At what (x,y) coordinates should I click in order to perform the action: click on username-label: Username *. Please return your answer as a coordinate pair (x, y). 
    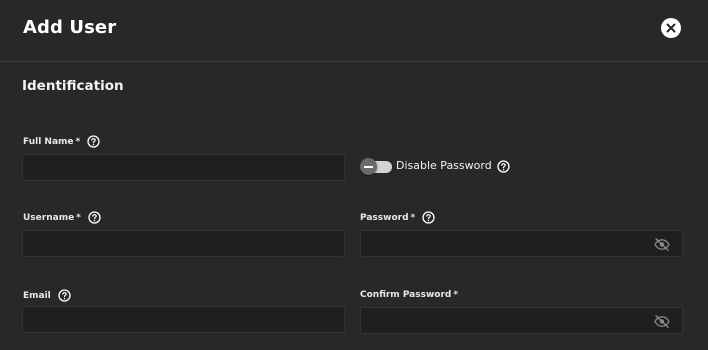
    Looking at the image, I should click on (62, 217).